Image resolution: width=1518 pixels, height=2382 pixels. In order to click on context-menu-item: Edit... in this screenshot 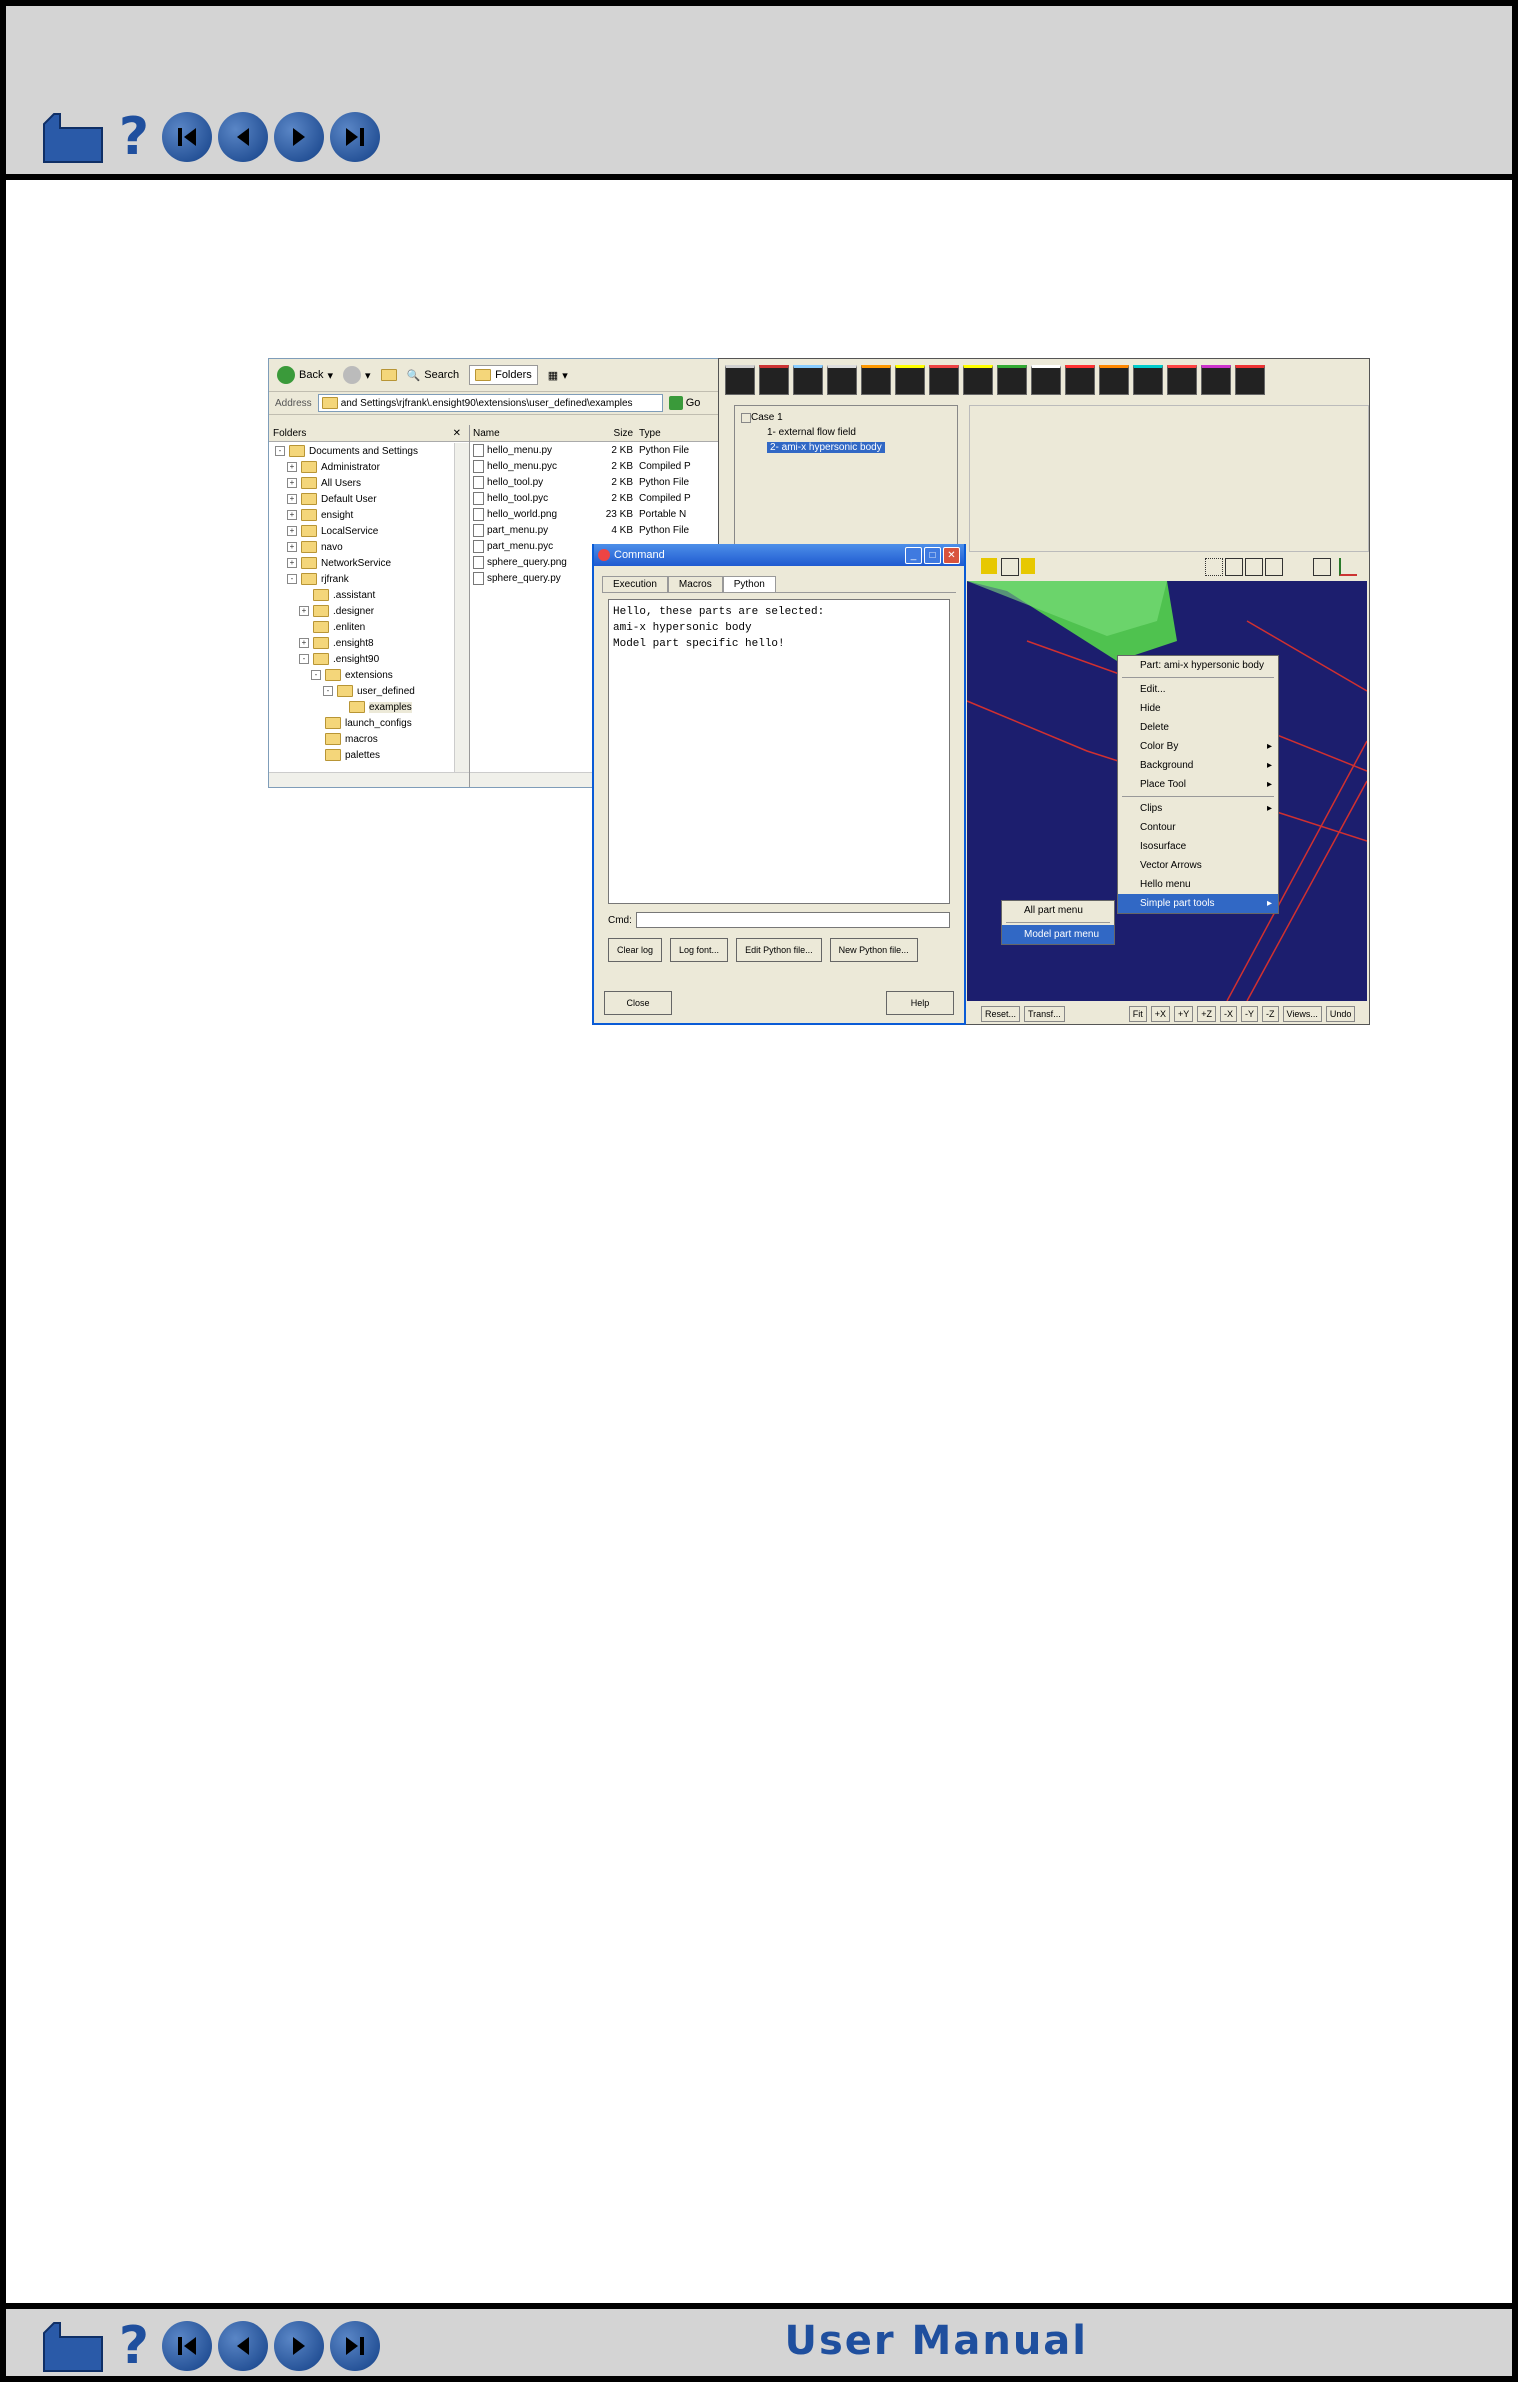, I will do `click(1198, 689)`.